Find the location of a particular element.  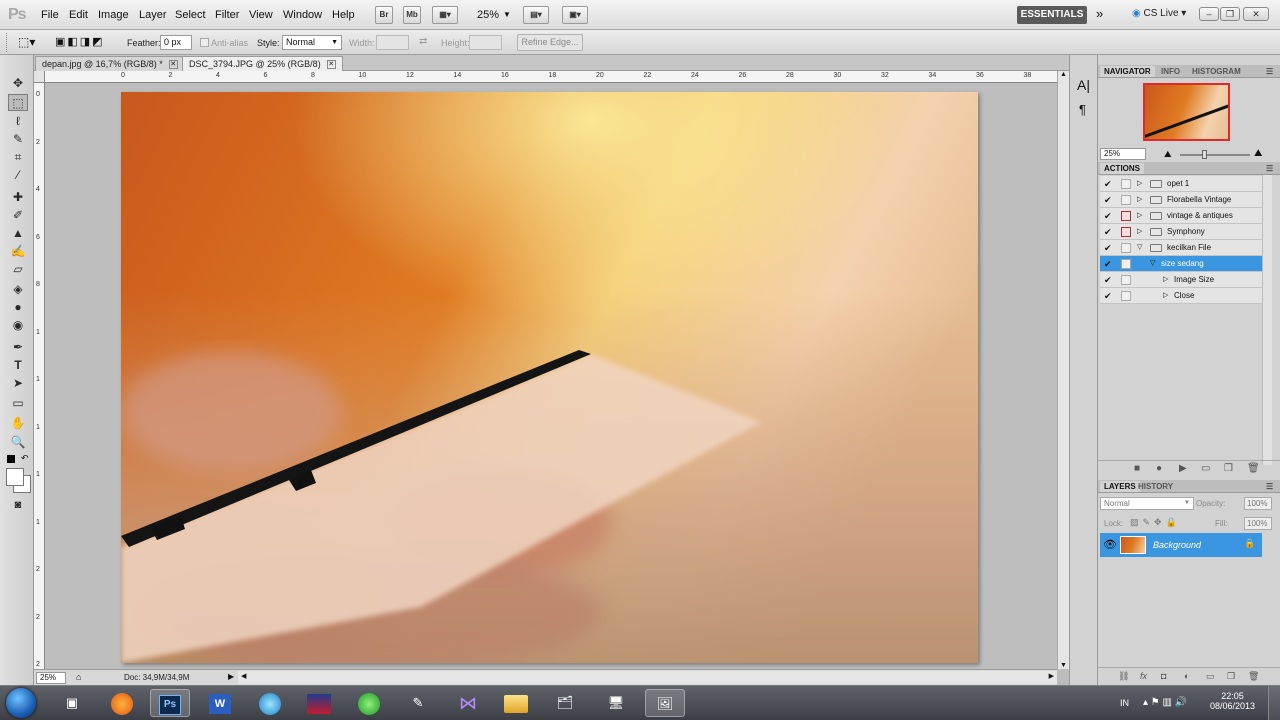

arrange-documents-button: ▤▾ is located at coordinates (536, 15).